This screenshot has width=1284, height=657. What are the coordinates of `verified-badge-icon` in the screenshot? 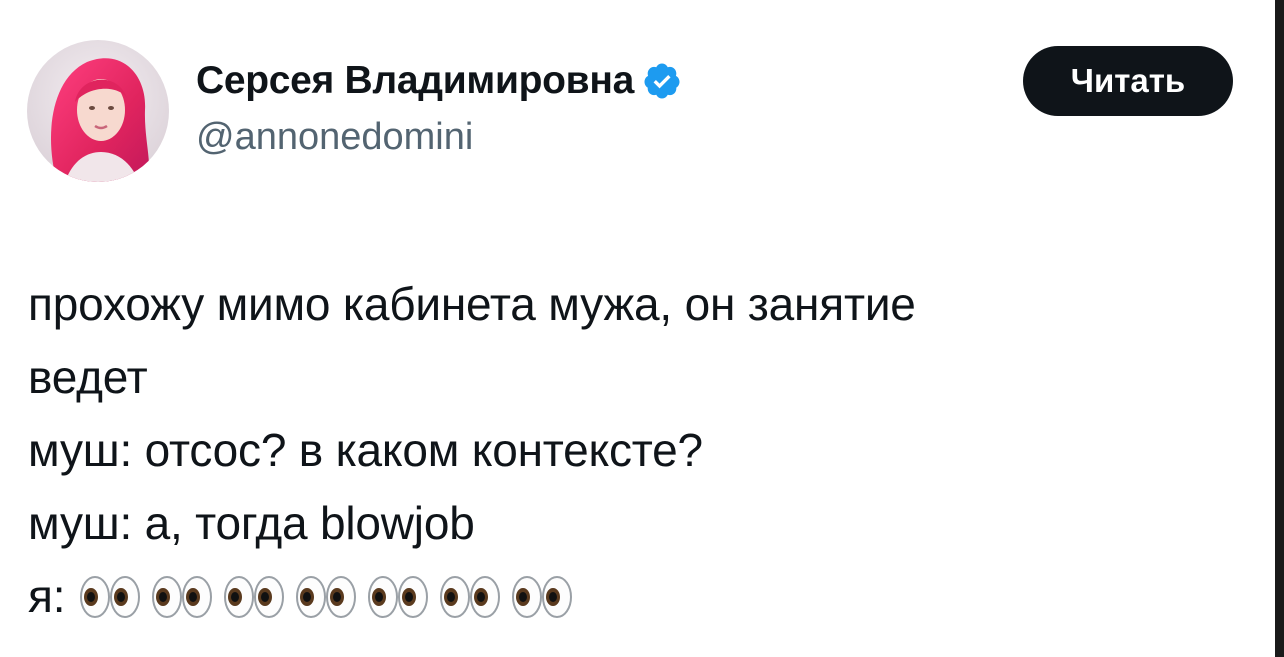 It's located at (662, 81).